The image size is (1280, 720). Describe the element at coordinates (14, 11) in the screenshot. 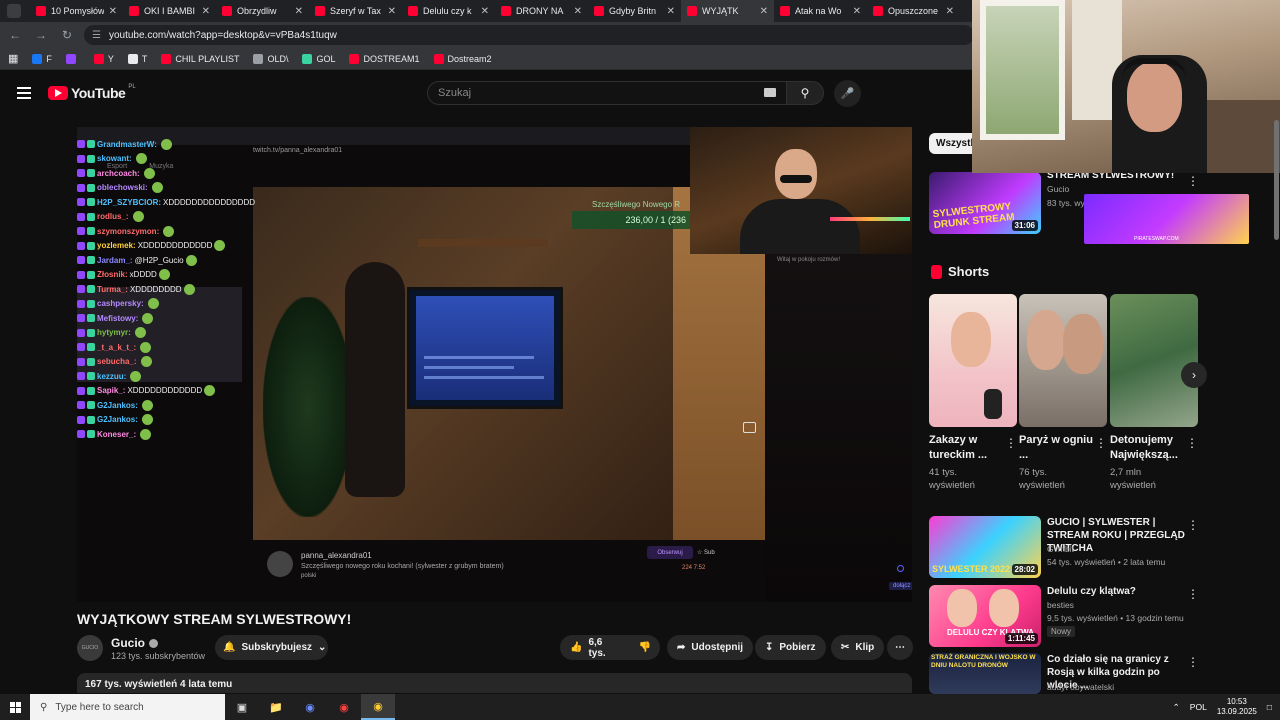

I see `tab-search-icon` at that location.